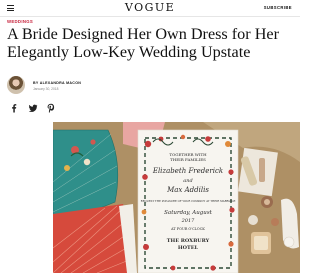 Image resolution: width=320 pixels, height=273 pixels. I want to click on invitation-text: HOTEL, so click(188, 248).